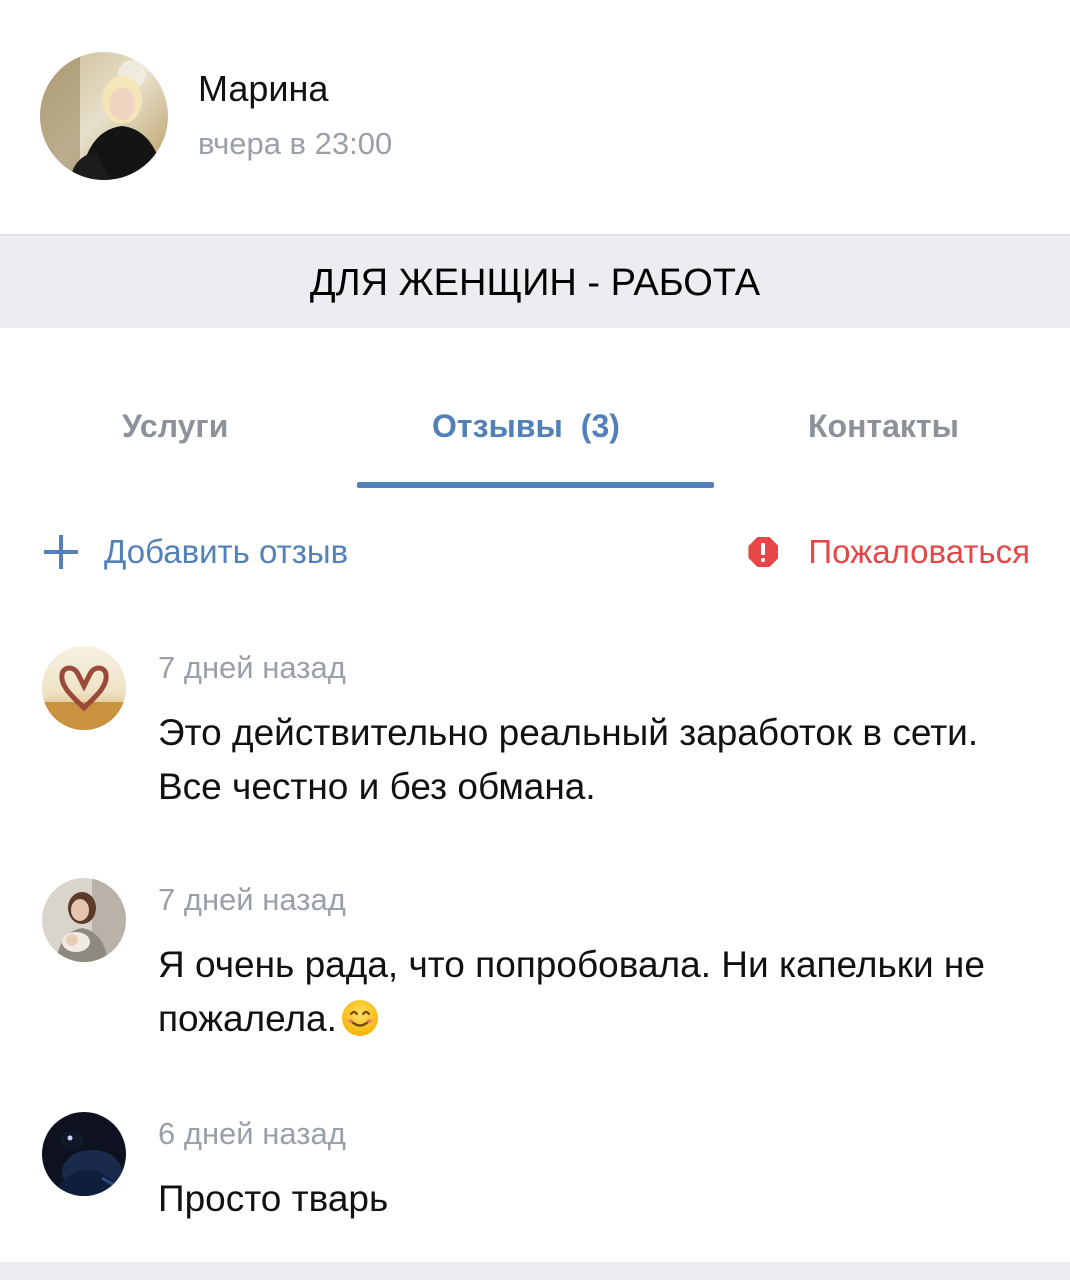 The width and height of the screenshot is (1070, 1280). Describe the element at coordinates (61, 552) in the screenshot. I see `plus-icon` at that location.